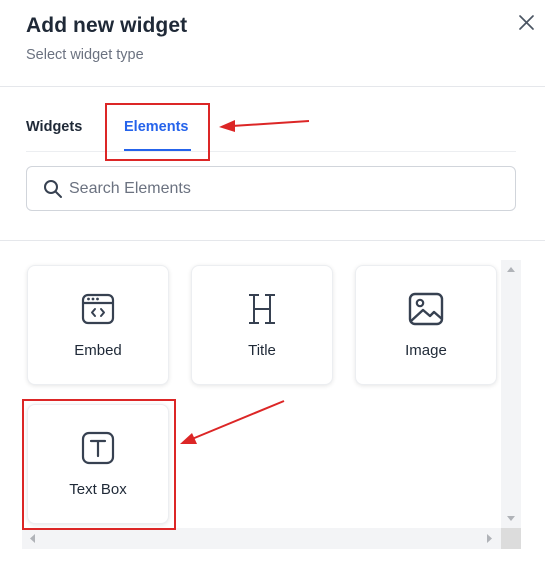 The width and height of the screenshot is (545, 568). Describe the element at coordinates (511, 270) in the screenshot. I see `scroll-up-arrow-icon` at that location.